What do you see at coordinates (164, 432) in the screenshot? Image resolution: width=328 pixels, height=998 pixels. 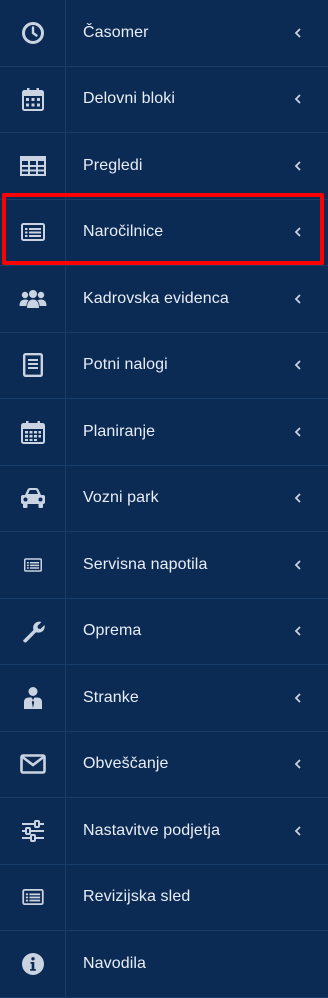 I see `sidebar-item-planiranje: Planiranje` at bounding box center [164, 432].